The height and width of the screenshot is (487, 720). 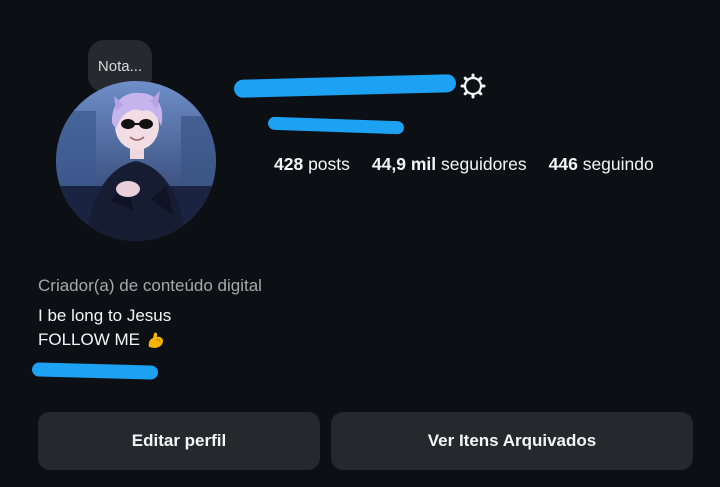 What do you see at coordinates (336, 125) in the screenshot?
I see `display-name-redacted` at bounding box center [336, 125].